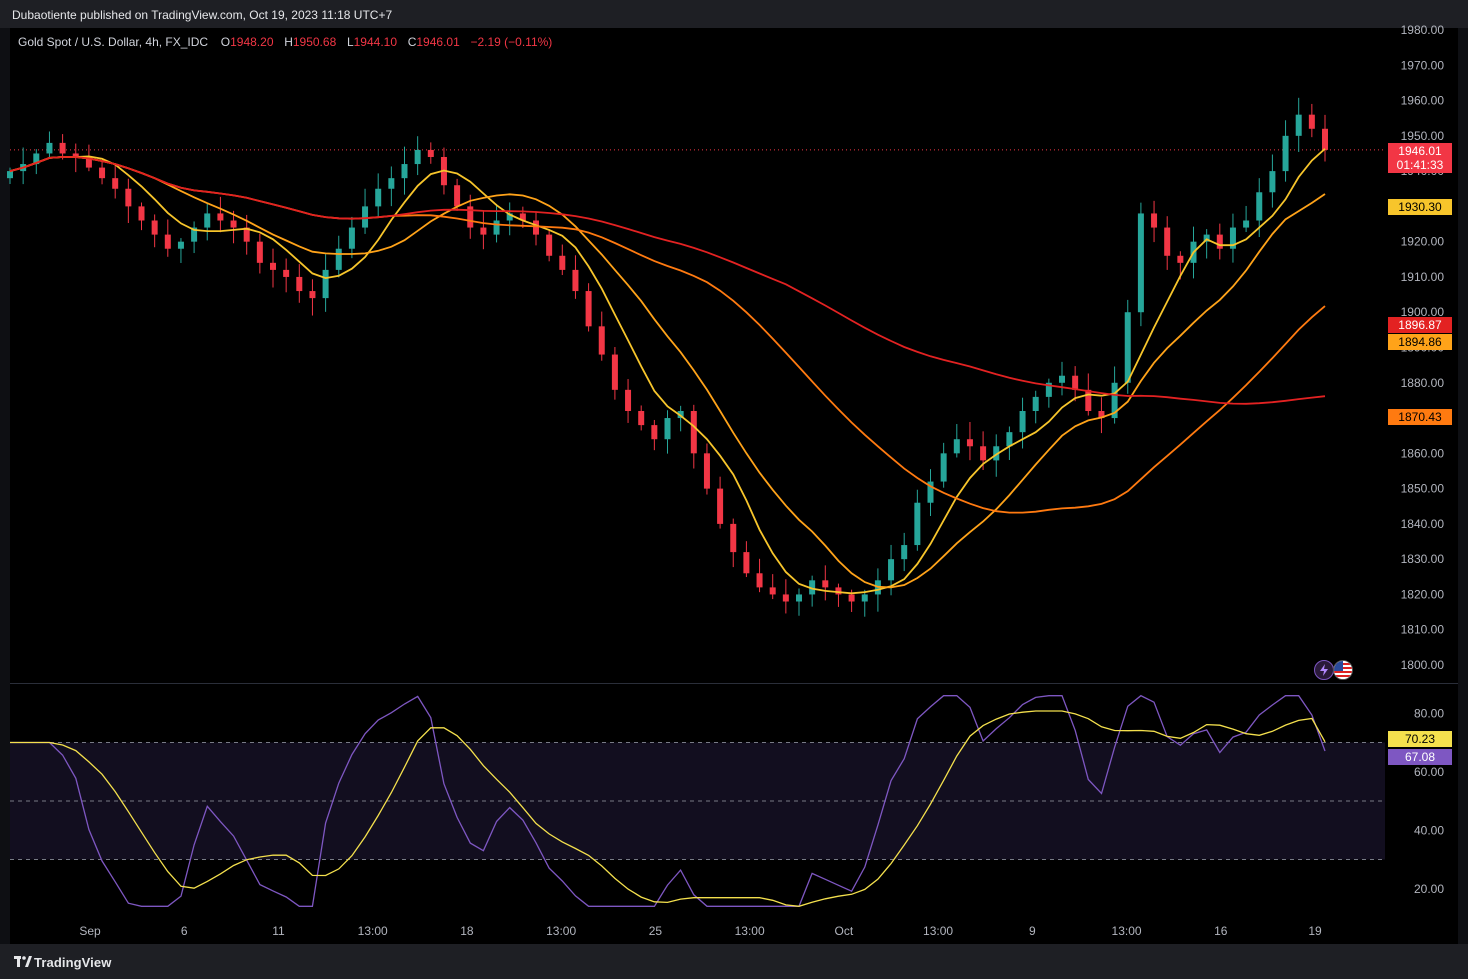  I want to click on legend-open: 1948.20, so click(252, 42).